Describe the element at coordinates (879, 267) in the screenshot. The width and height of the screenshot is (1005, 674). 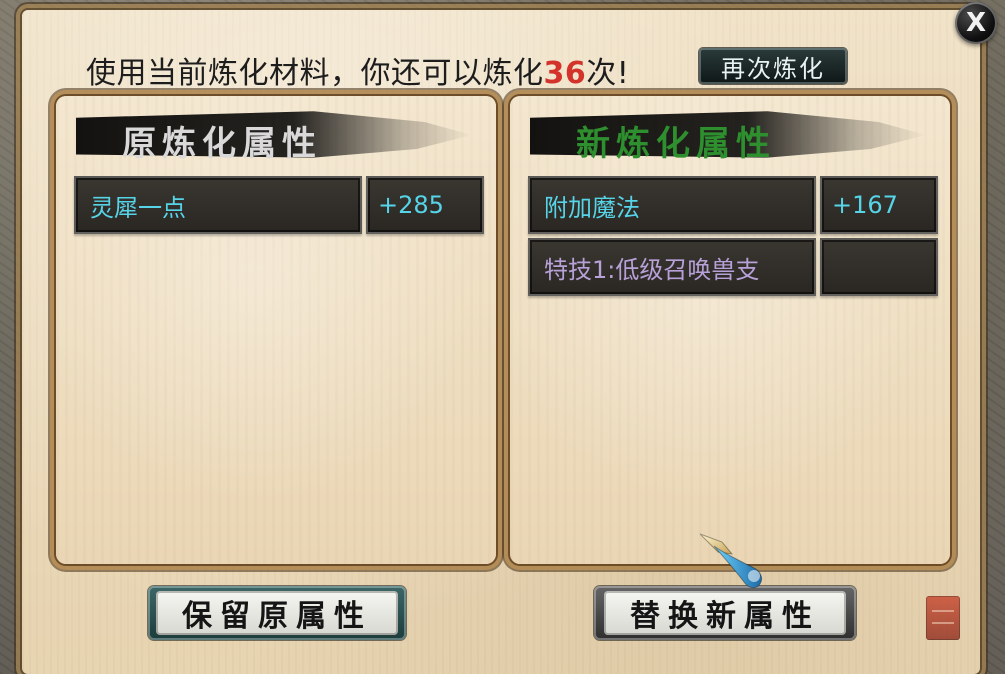
I see `new-skill-value-cell` at that location.